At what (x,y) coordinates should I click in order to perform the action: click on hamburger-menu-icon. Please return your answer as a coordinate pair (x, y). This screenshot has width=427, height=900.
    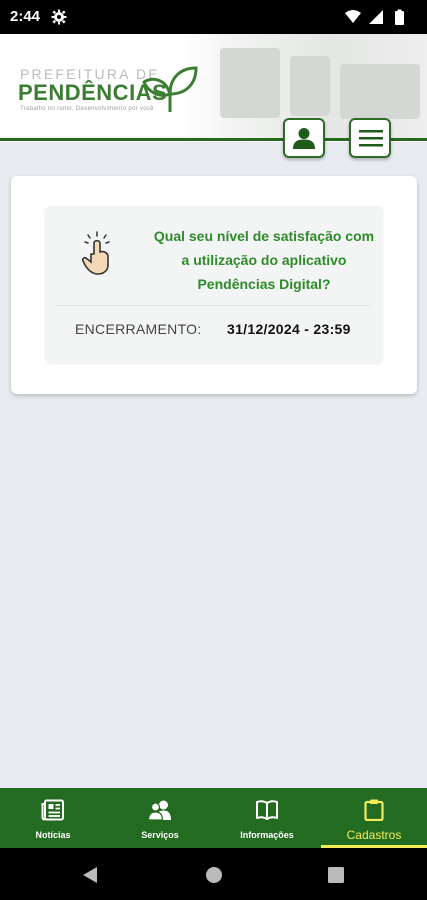
    Looking at the image, I should click on (371, 138).